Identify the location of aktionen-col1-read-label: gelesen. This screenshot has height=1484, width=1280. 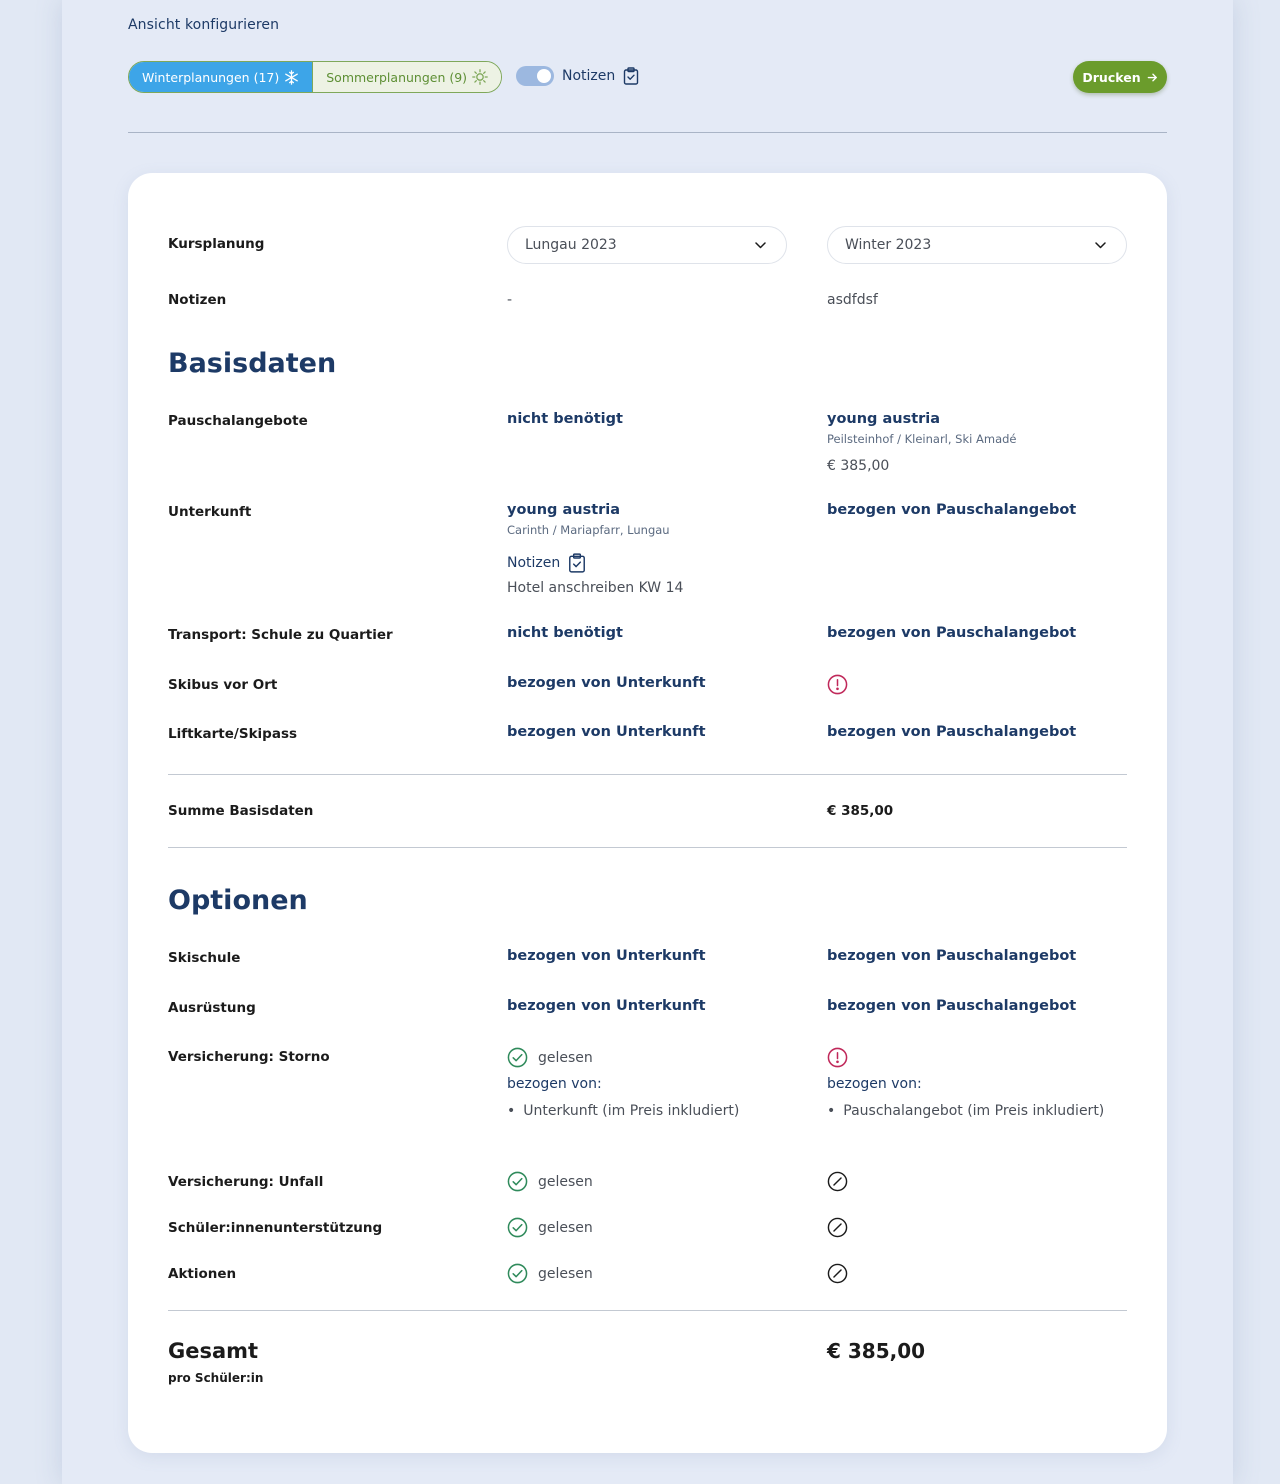
(565, 1273).